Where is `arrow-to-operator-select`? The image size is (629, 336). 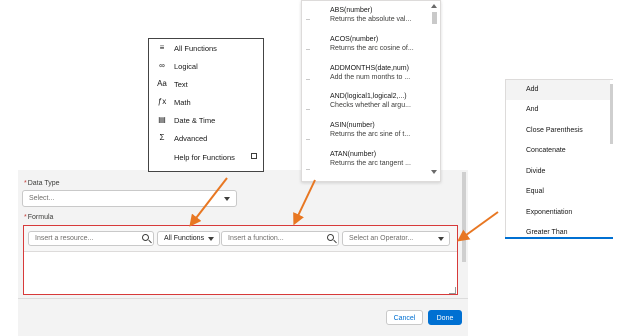
arrow-to-operator-select is located at coordinates (478, 226).